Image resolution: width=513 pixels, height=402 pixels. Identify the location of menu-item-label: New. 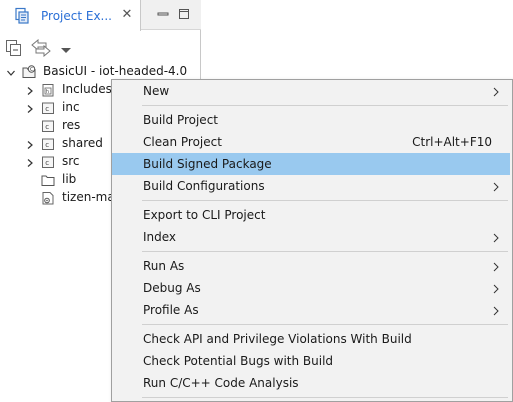
(156, 91).